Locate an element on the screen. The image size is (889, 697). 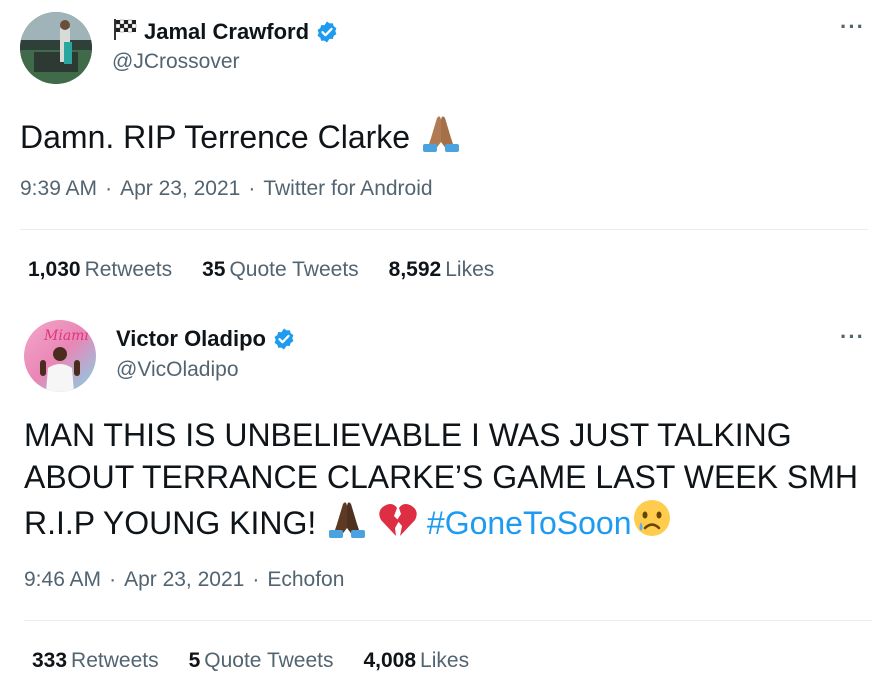
author-handle: @VicOladipo is located at coordinates (177, 370).